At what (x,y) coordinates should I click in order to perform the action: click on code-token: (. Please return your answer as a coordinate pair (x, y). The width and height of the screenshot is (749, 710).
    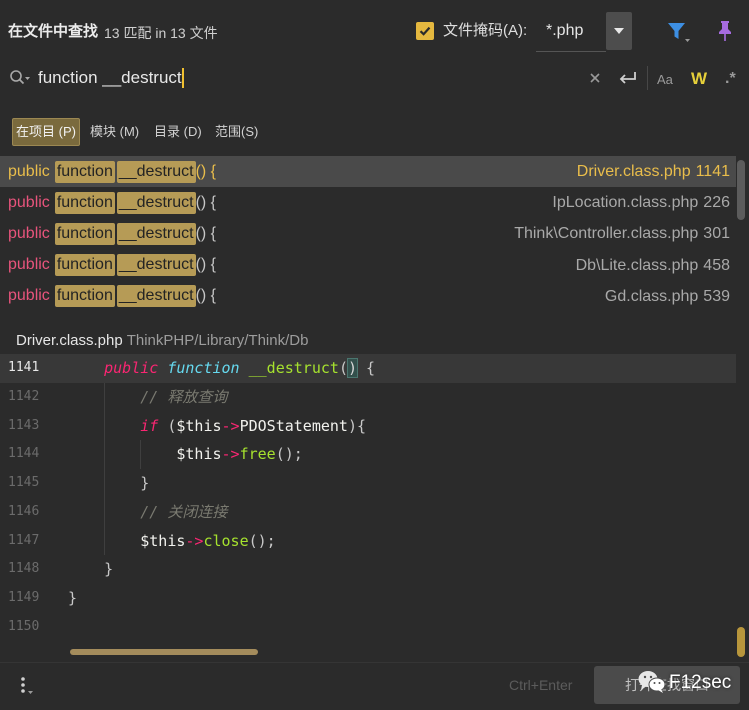
    Looking at the image, I should click on (167, 425).